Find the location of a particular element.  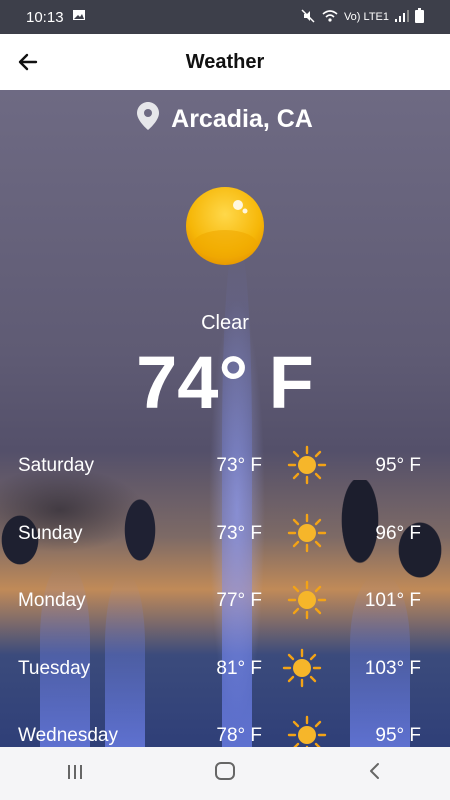

forecast-low: 81° F is located at coordinates (239, 668).